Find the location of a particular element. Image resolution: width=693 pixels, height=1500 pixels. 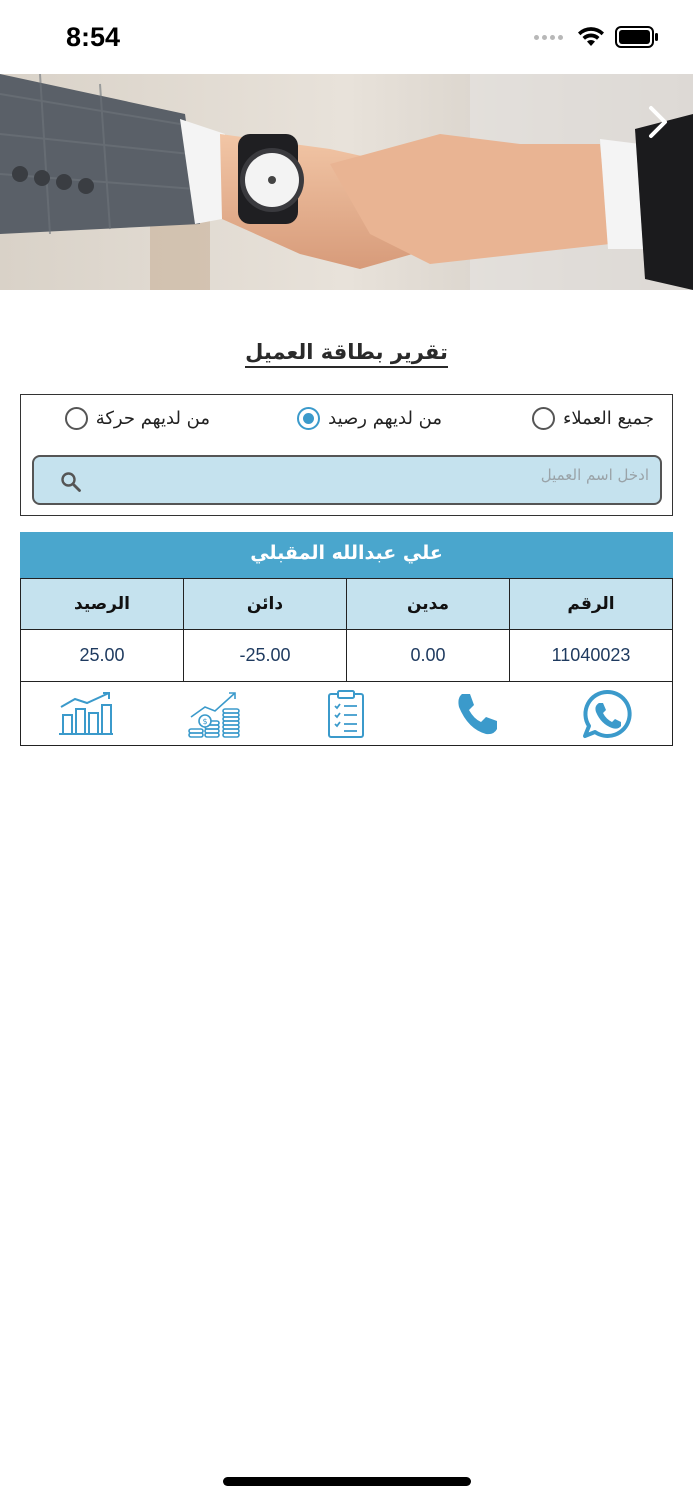

statement-clipboard-icon is located at coordinates (346, 713).